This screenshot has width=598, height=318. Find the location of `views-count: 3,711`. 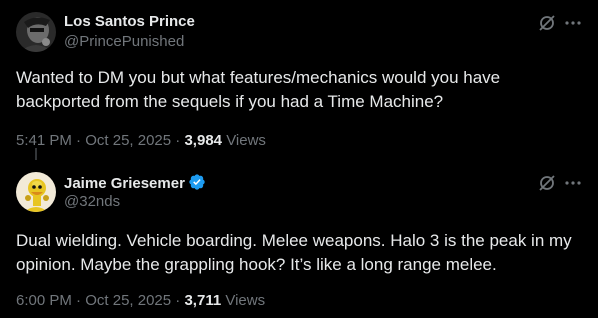

views-count: 3,711 is located at coordinates (202, 300).